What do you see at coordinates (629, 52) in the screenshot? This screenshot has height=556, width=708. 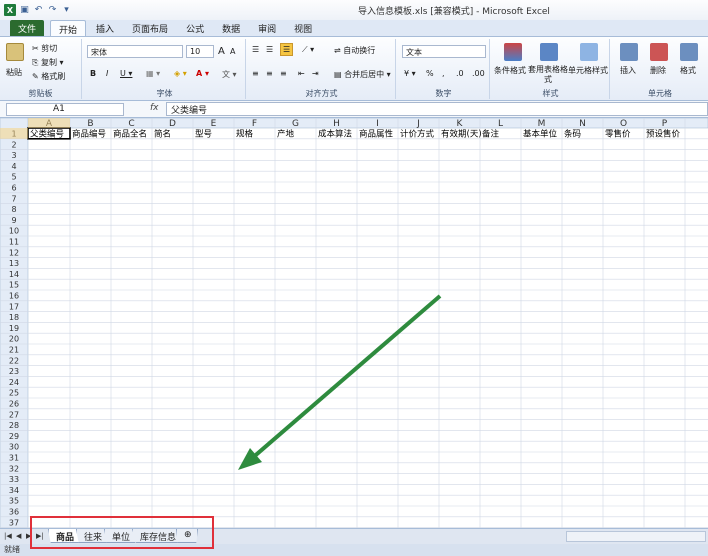 I see `insert-cells-icon` at bounding box center [629, 52].